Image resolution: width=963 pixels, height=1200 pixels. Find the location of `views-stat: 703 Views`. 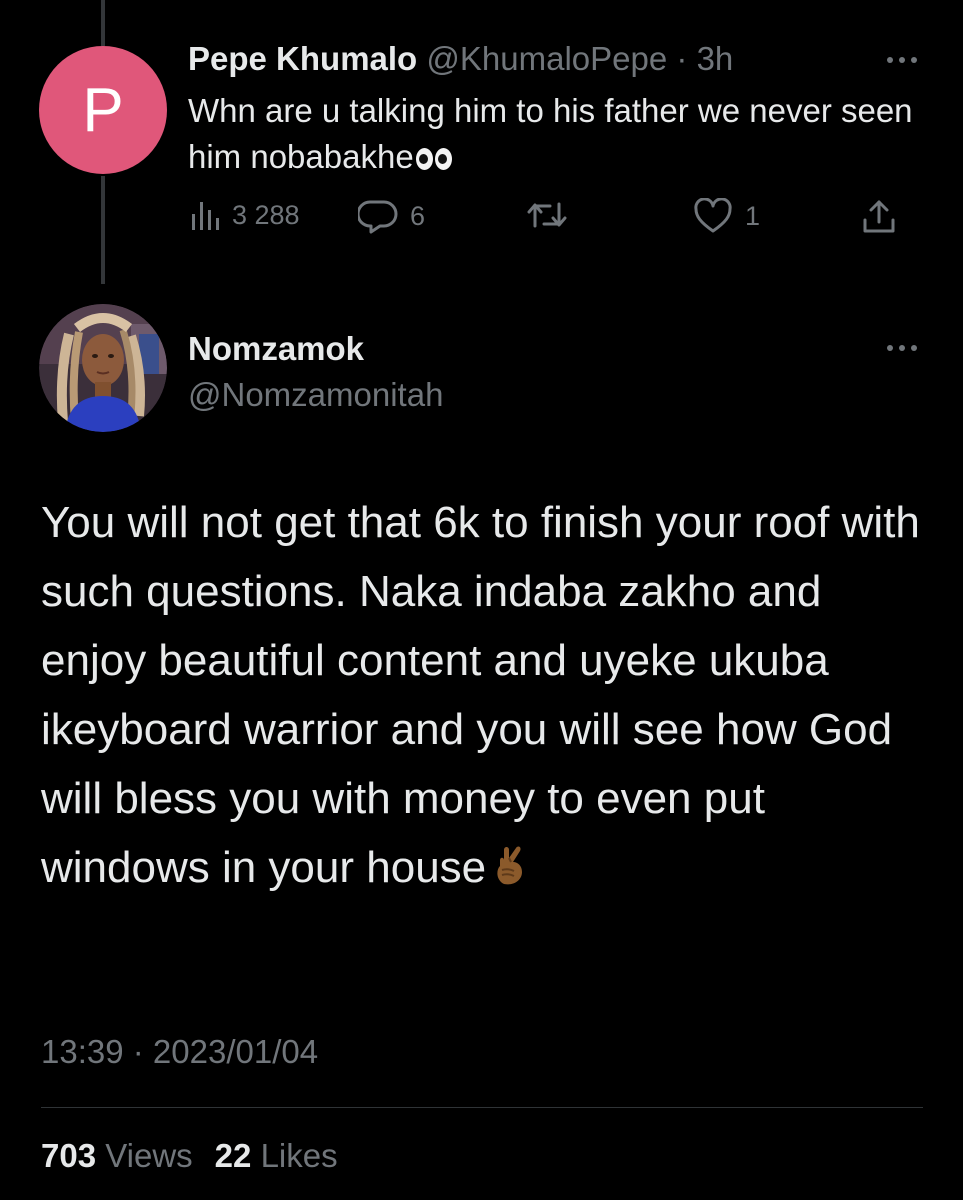

views-stat: 703 Views is located at coordinates (117, 1155).